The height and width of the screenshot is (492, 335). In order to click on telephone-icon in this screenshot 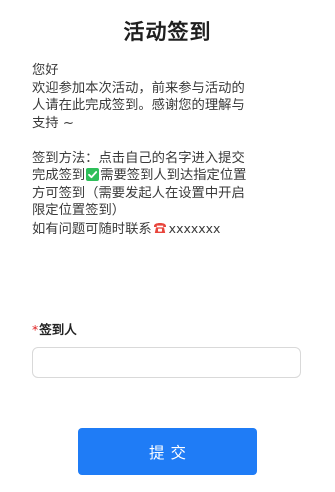, I will do `click(160, 228)`.